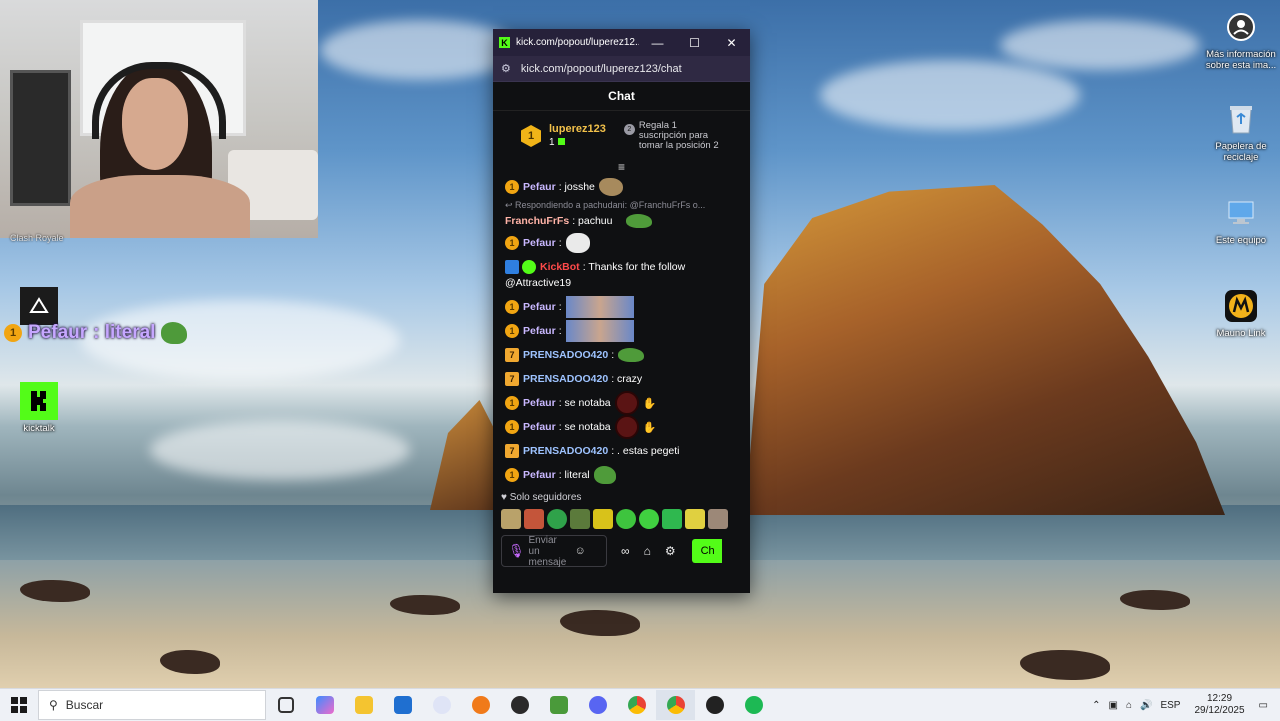  I want to click on minimize-button: —, so click(657, 43).